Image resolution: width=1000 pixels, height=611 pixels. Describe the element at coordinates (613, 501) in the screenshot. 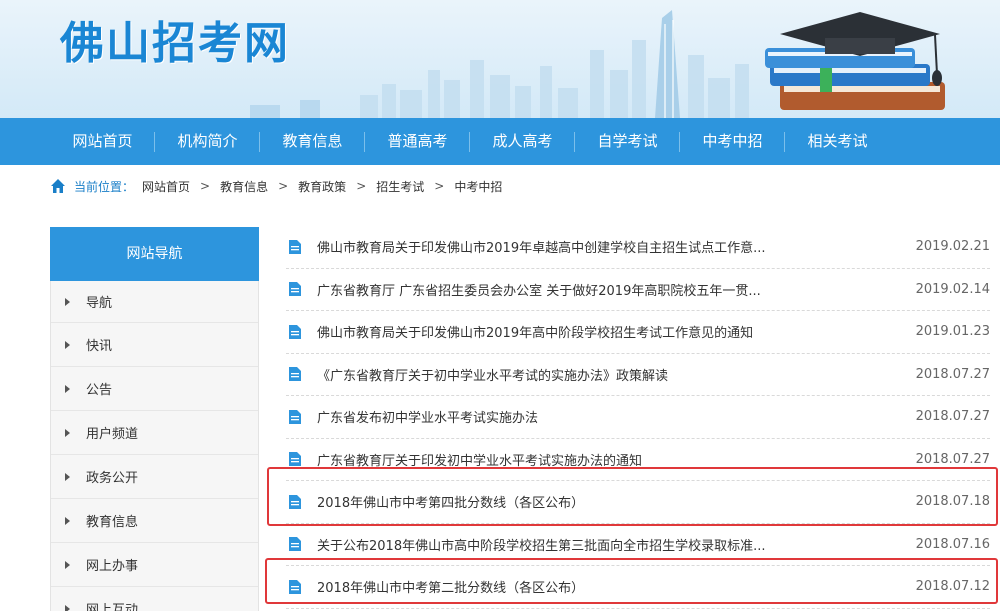

I see `article-title: 2018年佛山市中考第四批分数线（各区公布）` at that location.